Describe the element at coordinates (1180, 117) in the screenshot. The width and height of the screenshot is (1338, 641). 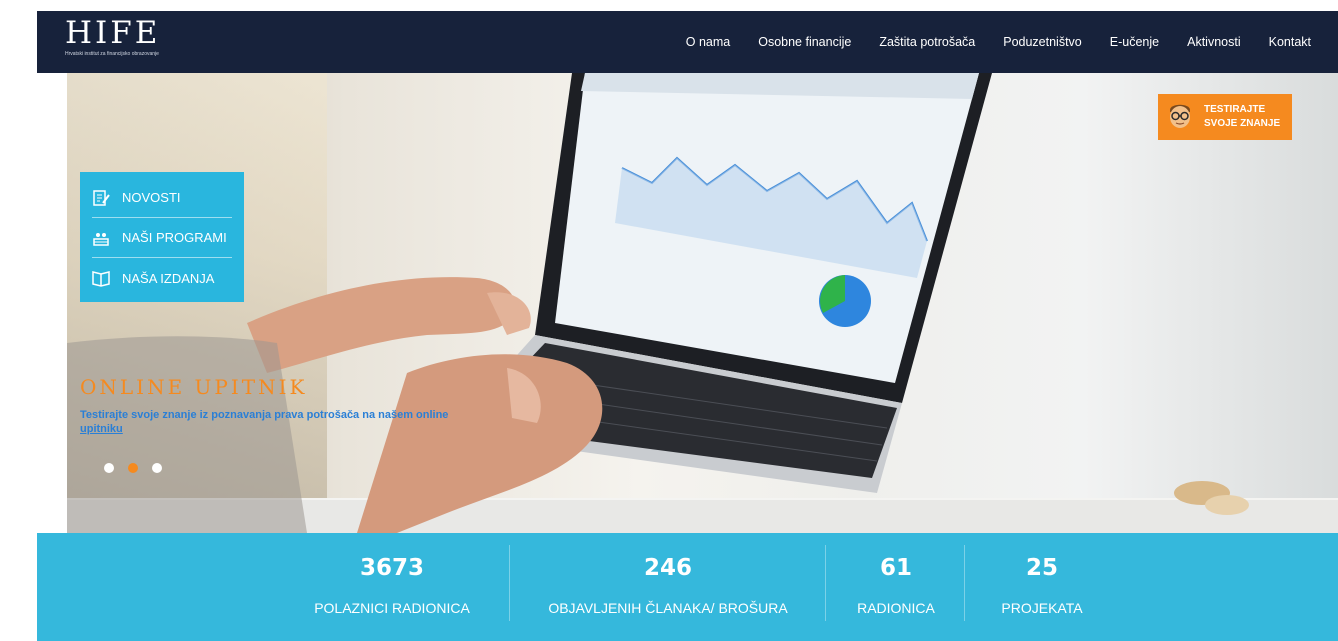
I see `avatar-glasses-icon` at that location.